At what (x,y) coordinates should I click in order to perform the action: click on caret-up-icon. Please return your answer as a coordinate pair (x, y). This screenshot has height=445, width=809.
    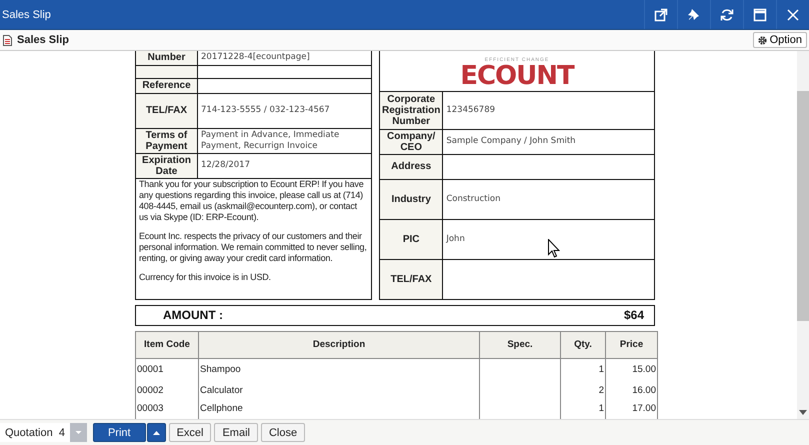
    Looking at the image, I should click on (156, 432).